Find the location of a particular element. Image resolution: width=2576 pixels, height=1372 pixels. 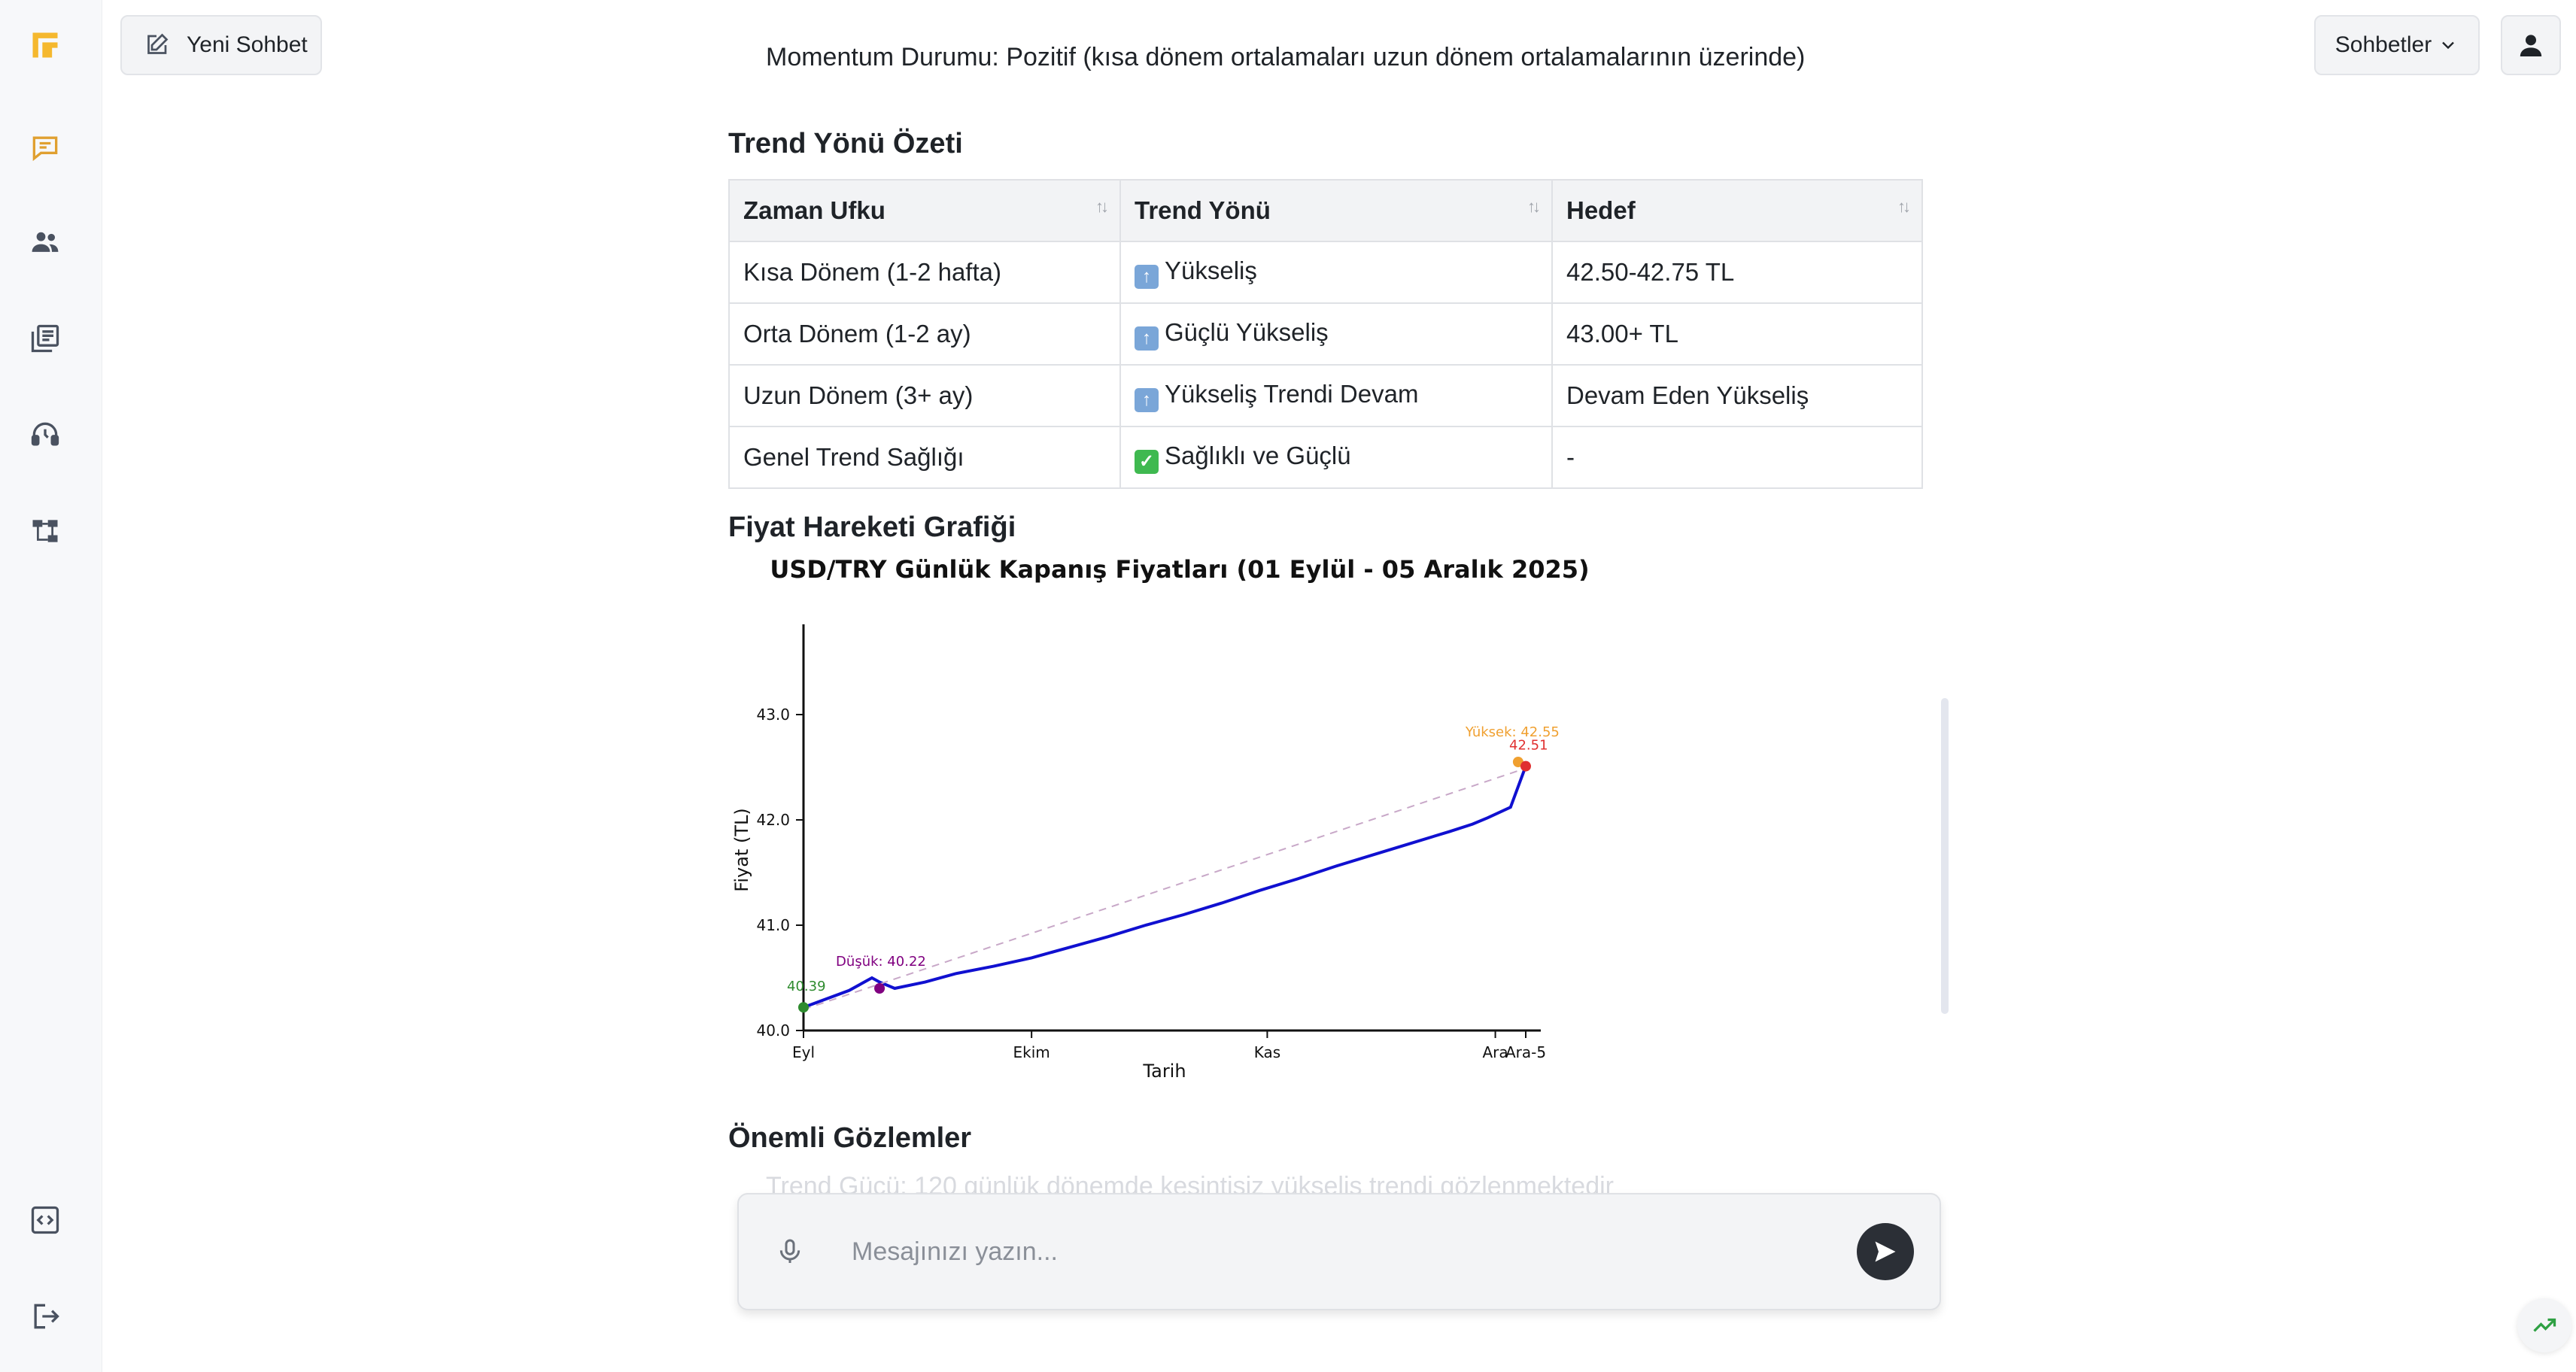

table-cell: Devam Eden Yükseliş is located at coordinates (1737, 395).